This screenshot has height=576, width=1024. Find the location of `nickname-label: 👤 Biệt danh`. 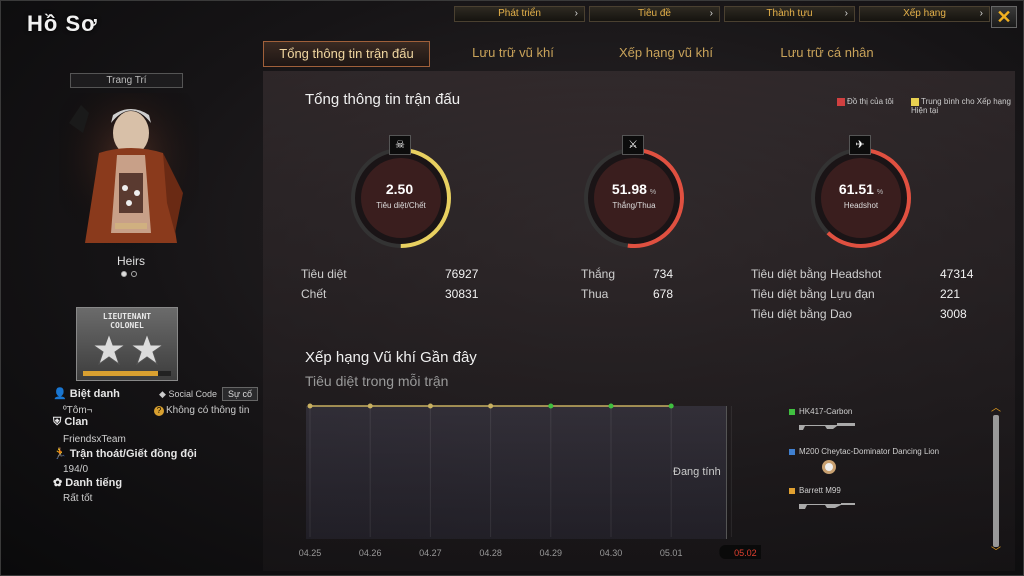

nickname-label: 👤 Biệt danh is located at coordinates (86, 394).